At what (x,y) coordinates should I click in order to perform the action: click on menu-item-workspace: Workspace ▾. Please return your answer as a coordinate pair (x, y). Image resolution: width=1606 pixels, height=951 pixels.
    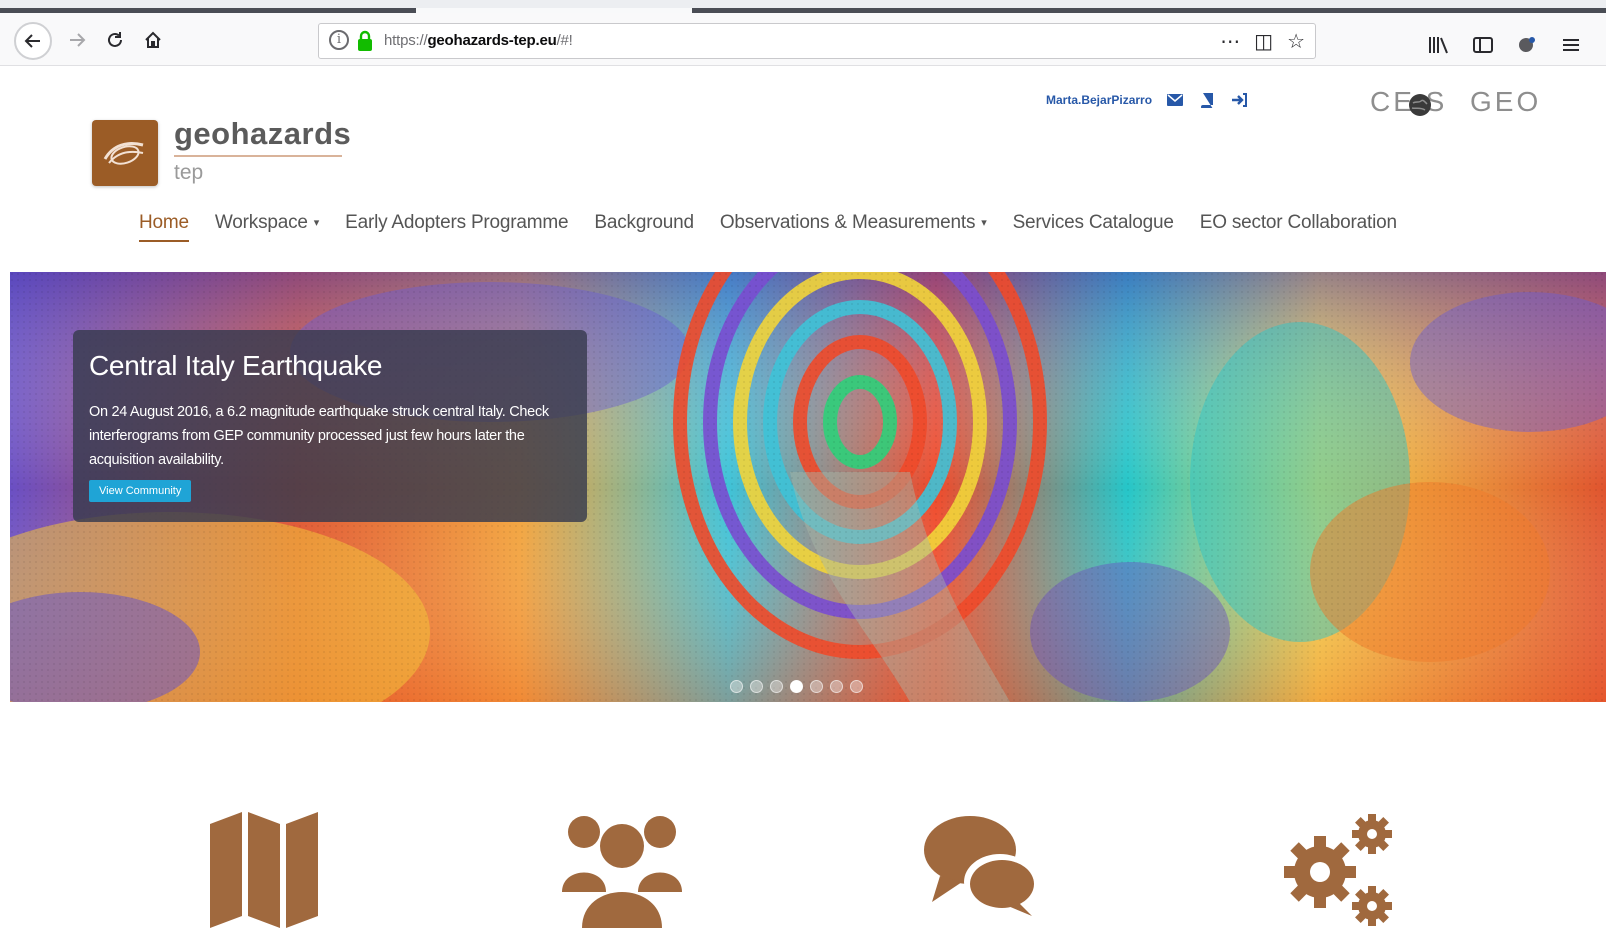
    Looking at the image, I should click on (267, 223).